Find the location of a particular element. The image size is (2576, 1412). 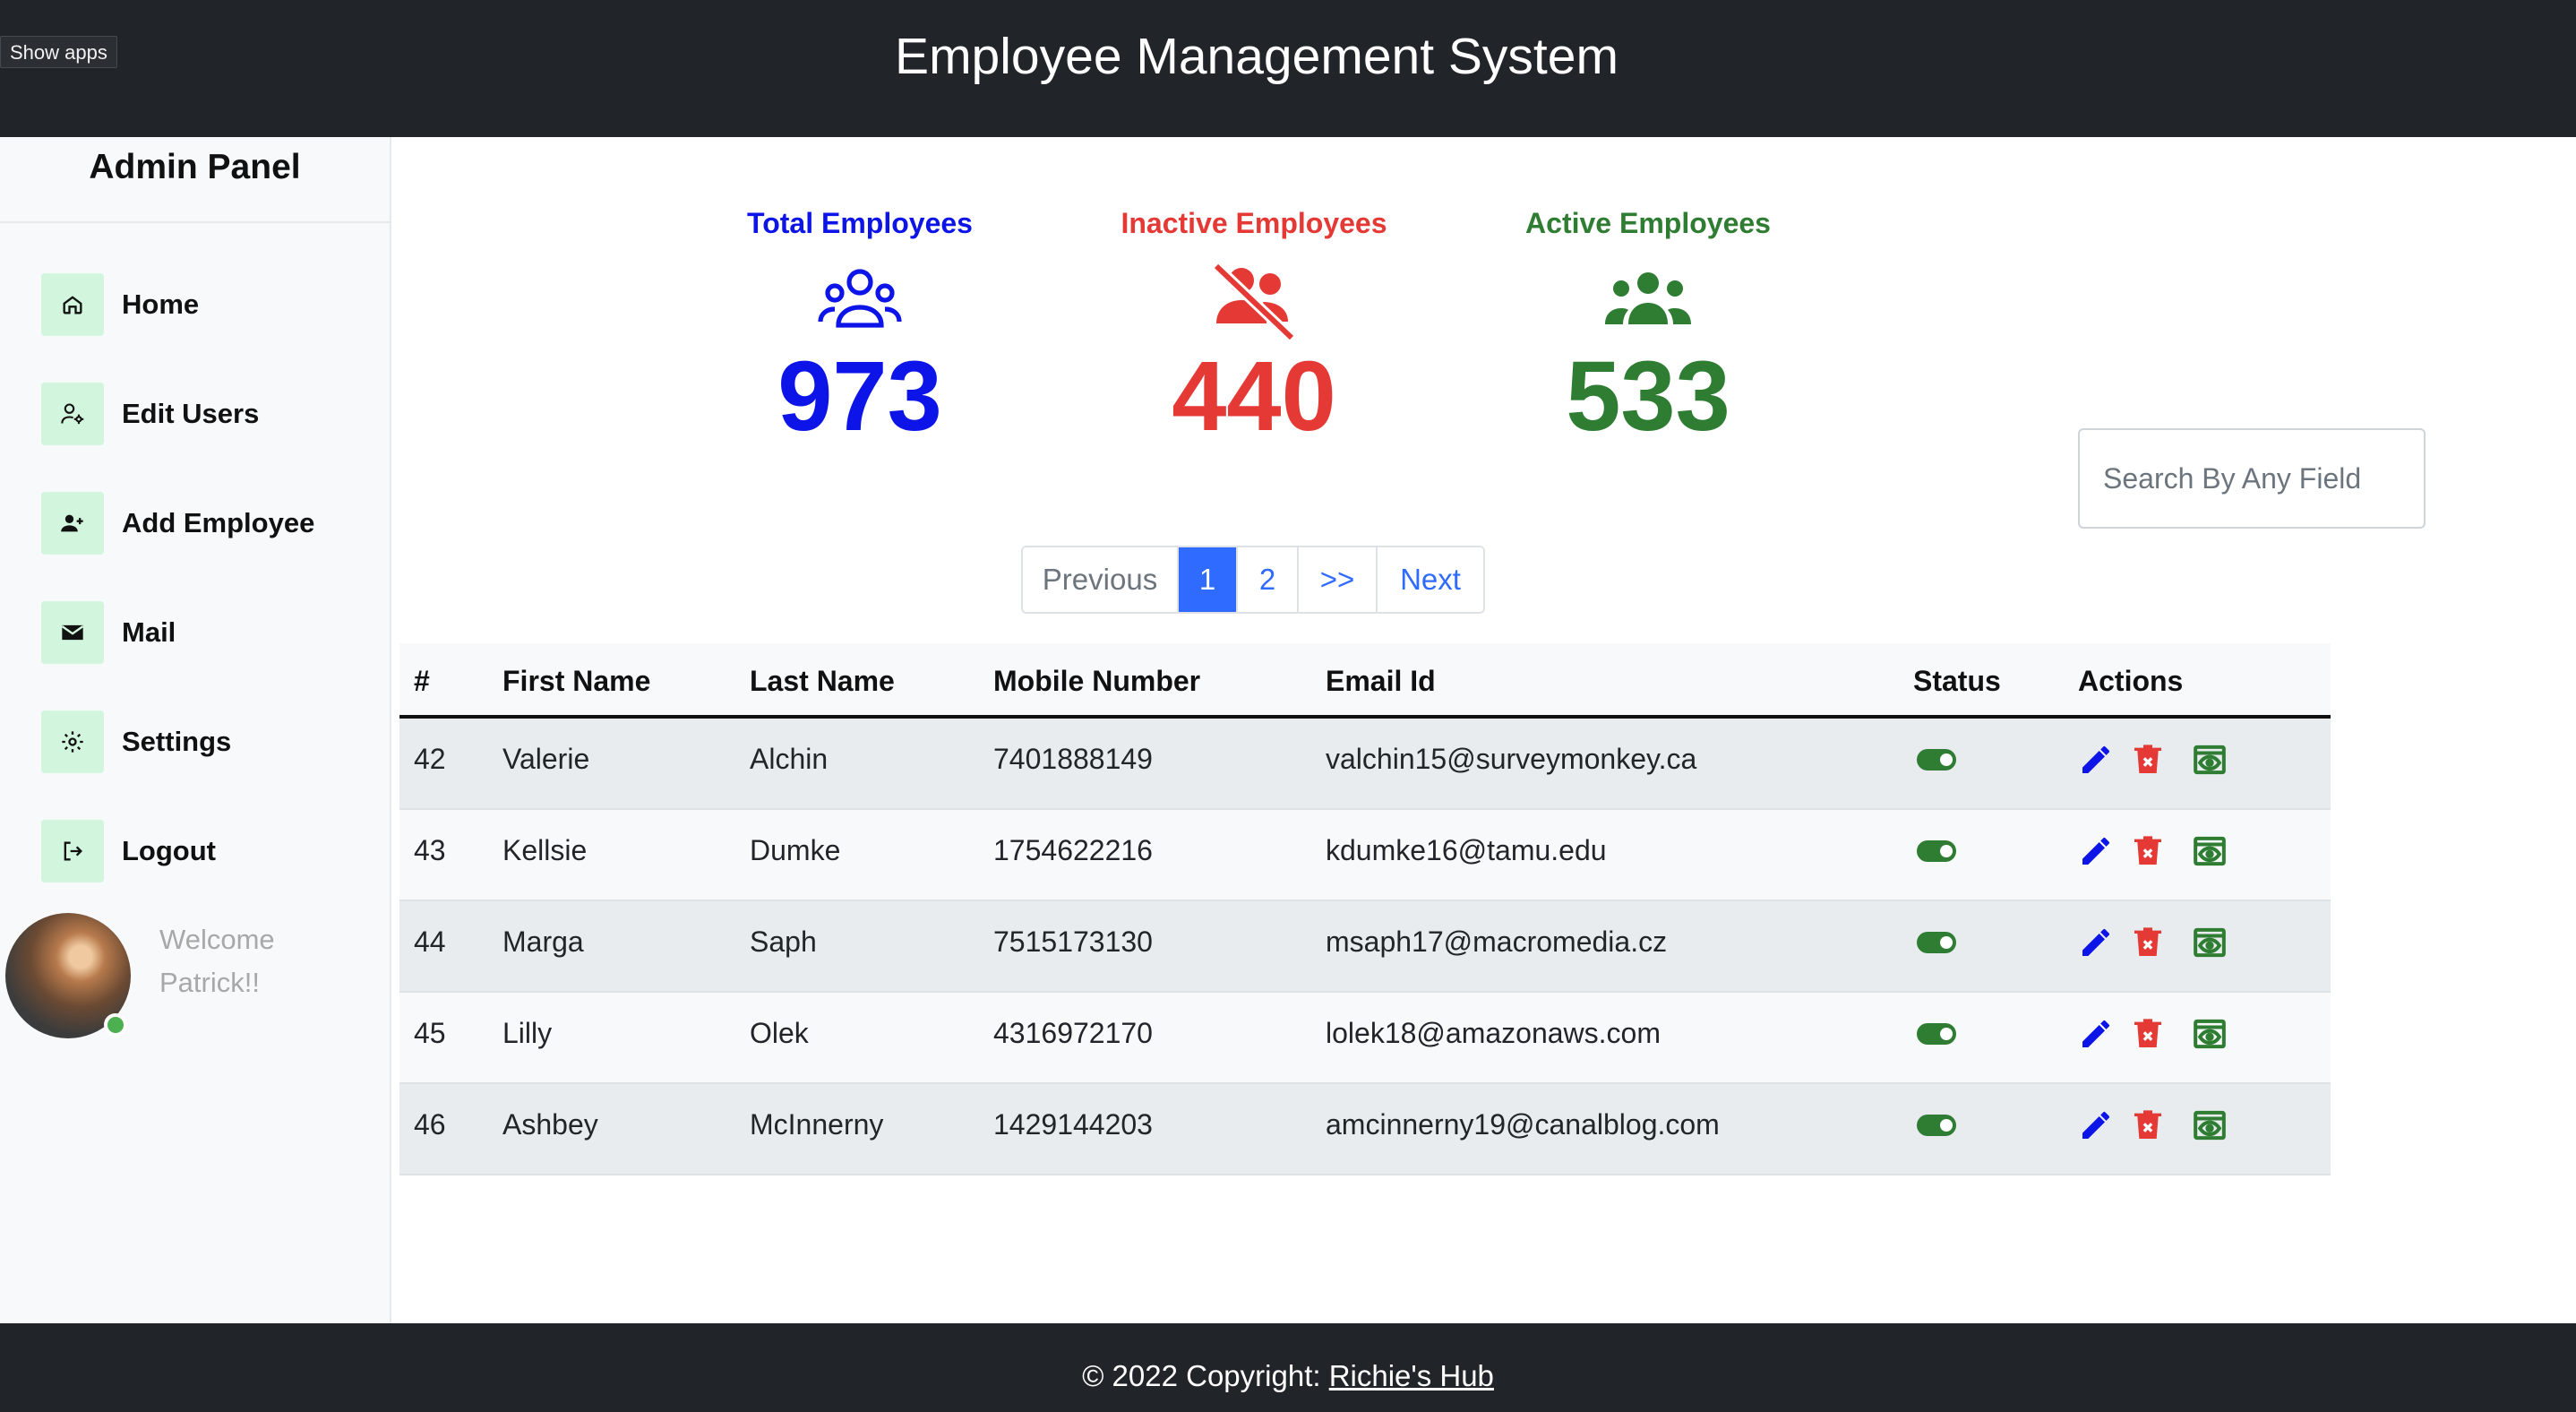

stat-title: Total Employees is located at coordinates (860, 223).